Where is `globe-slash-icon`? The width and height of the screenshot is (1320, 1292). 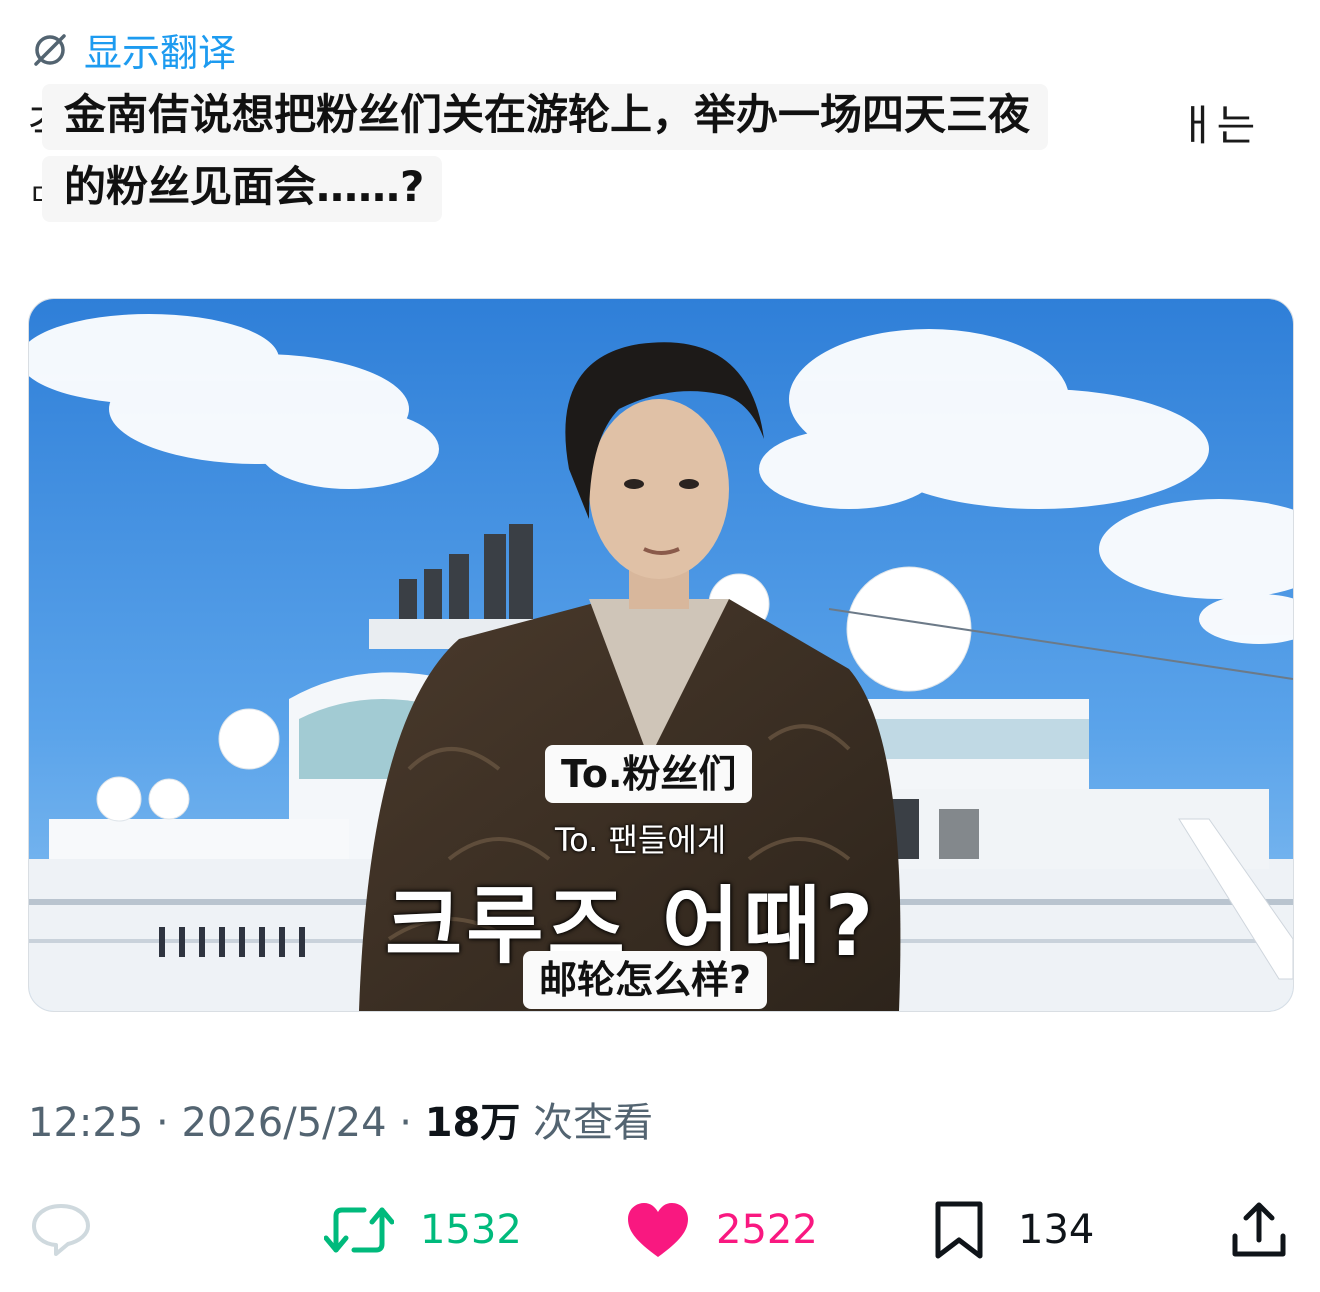 globe-slash-icon is located at coordinates (50, 49).